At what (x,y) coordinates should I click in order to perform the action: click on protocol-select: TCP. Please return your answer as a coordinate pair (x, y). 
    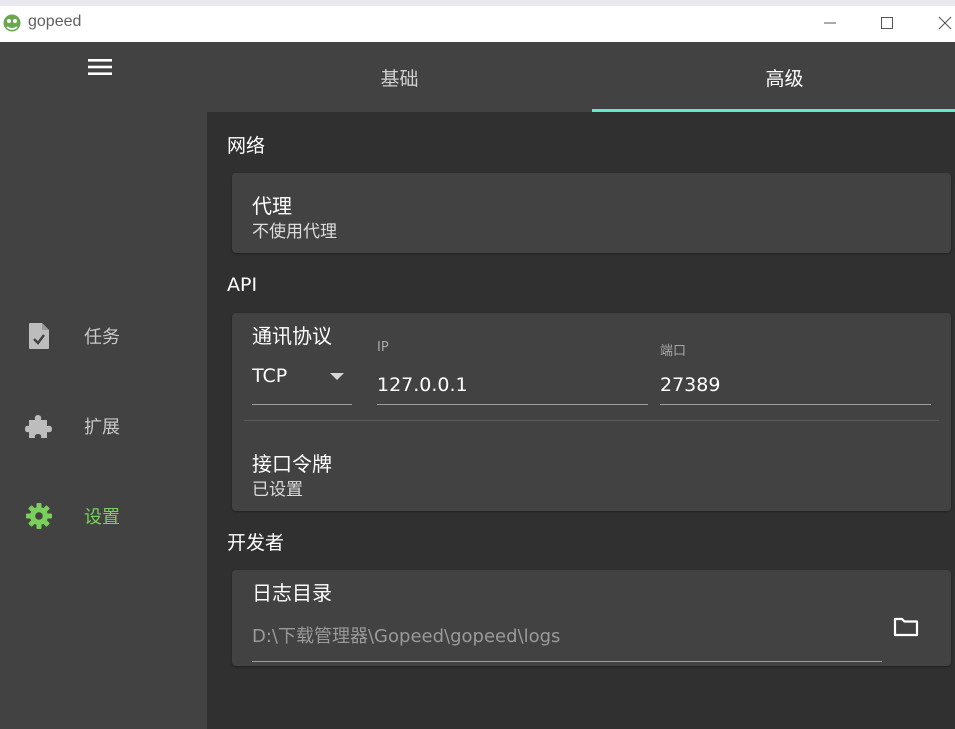
    Looking at the image, I should click on (302, 383).